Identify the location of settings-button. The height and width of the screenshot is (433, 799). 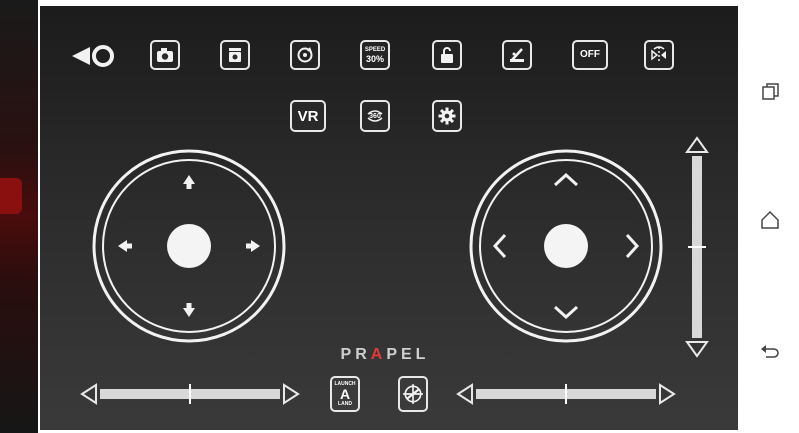
(447, 116).